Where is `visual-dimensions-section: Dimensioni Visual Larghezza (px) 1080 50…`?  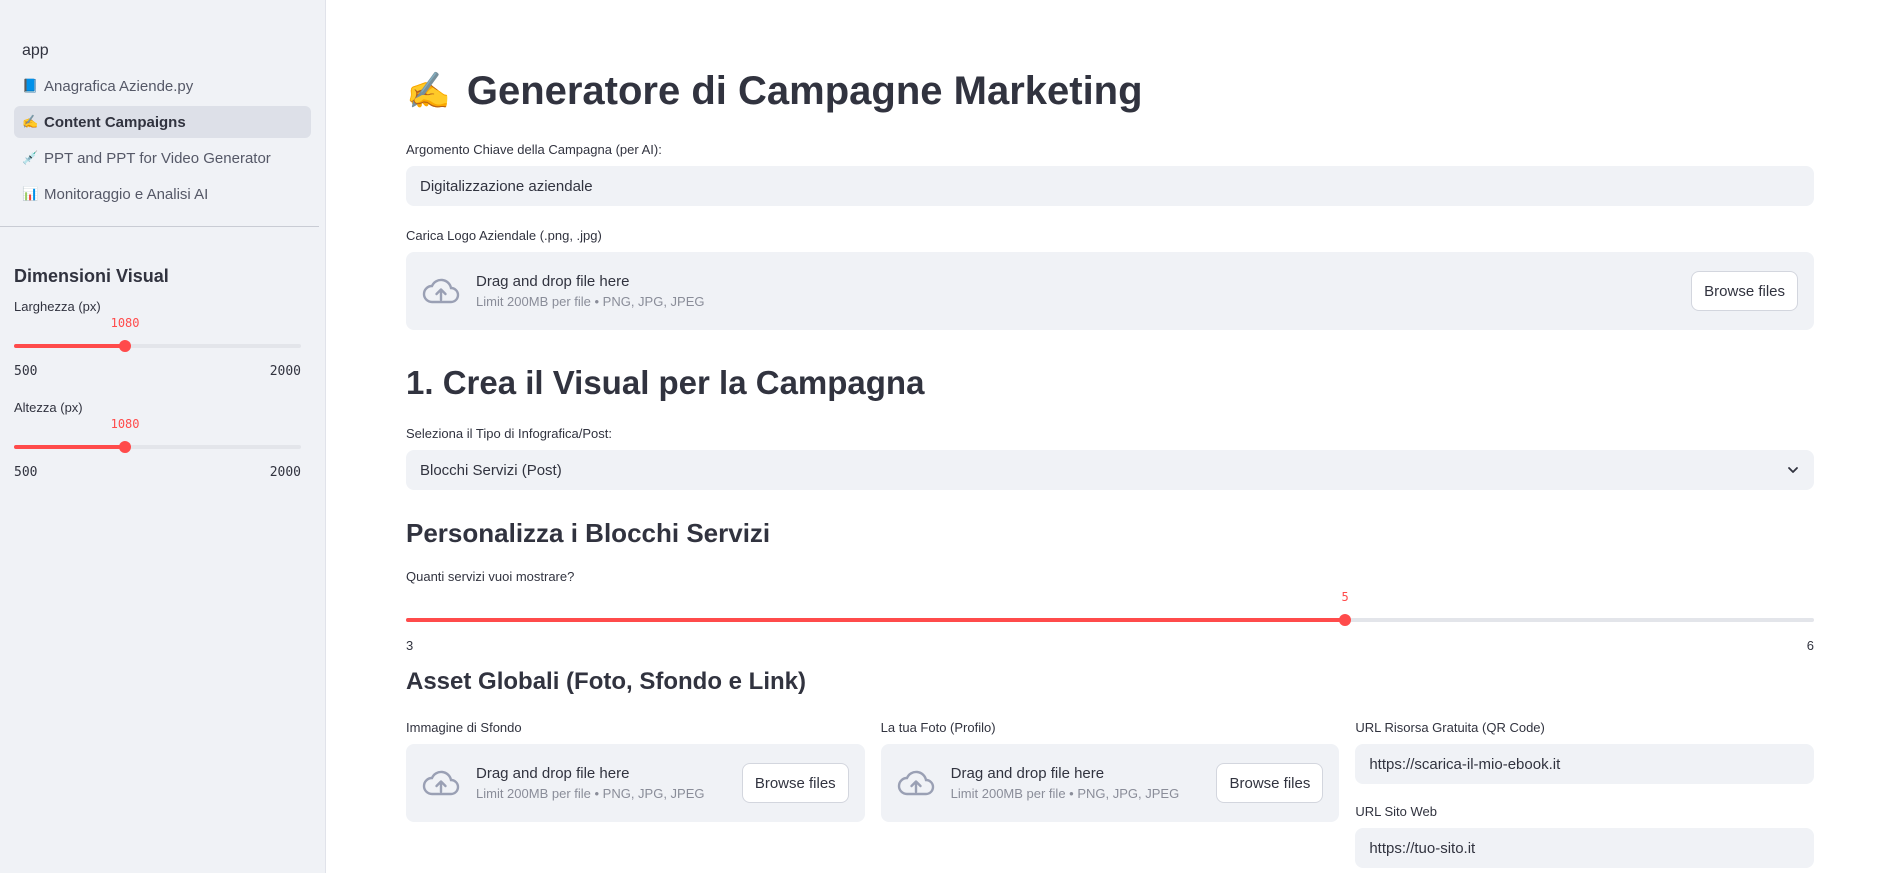 visual-dimensions-section: Dimensioni Visual Larghezza (px) 1080 50… is located at coordinates (157, 373).